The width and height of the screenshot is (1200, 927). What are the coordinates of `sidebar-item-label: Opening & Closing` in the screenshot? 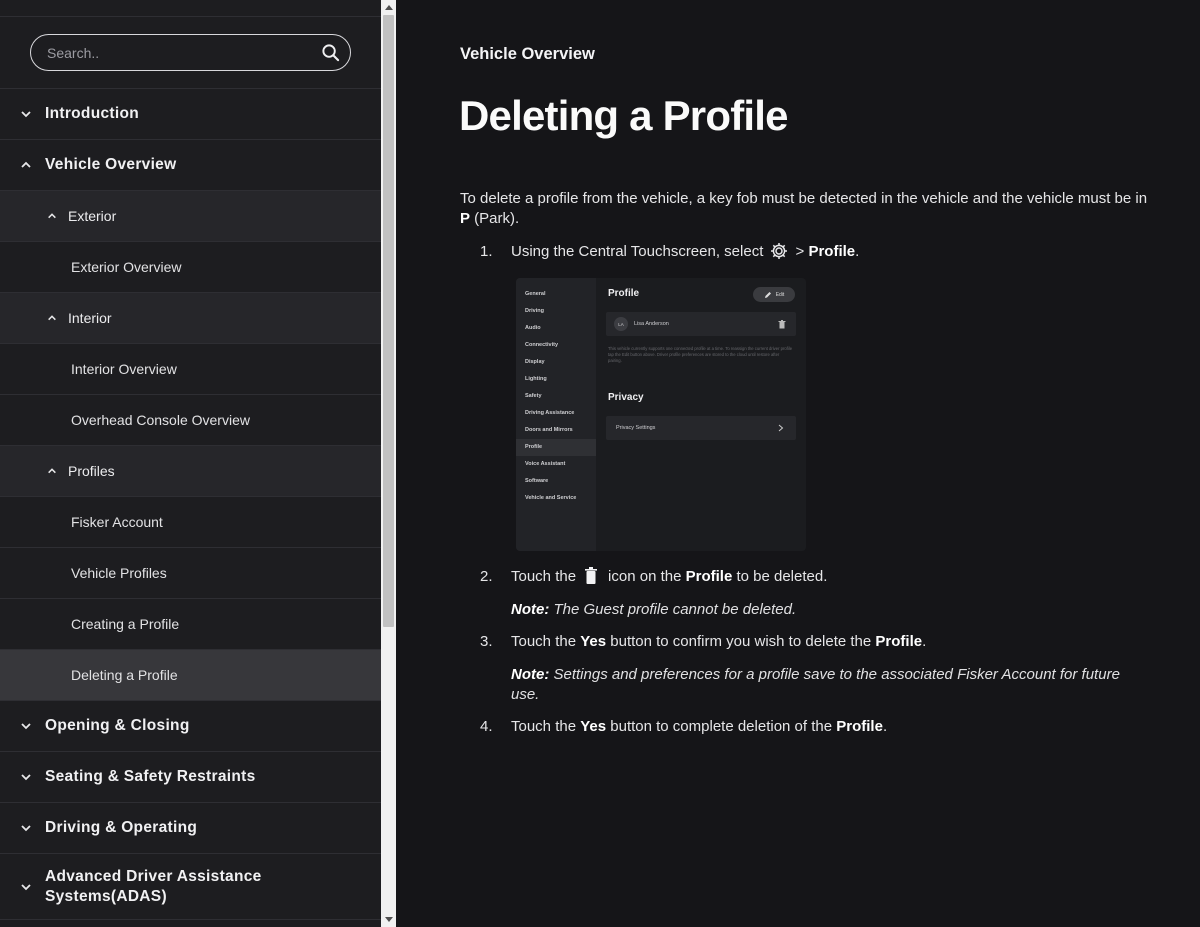 It's located at (117, 725).